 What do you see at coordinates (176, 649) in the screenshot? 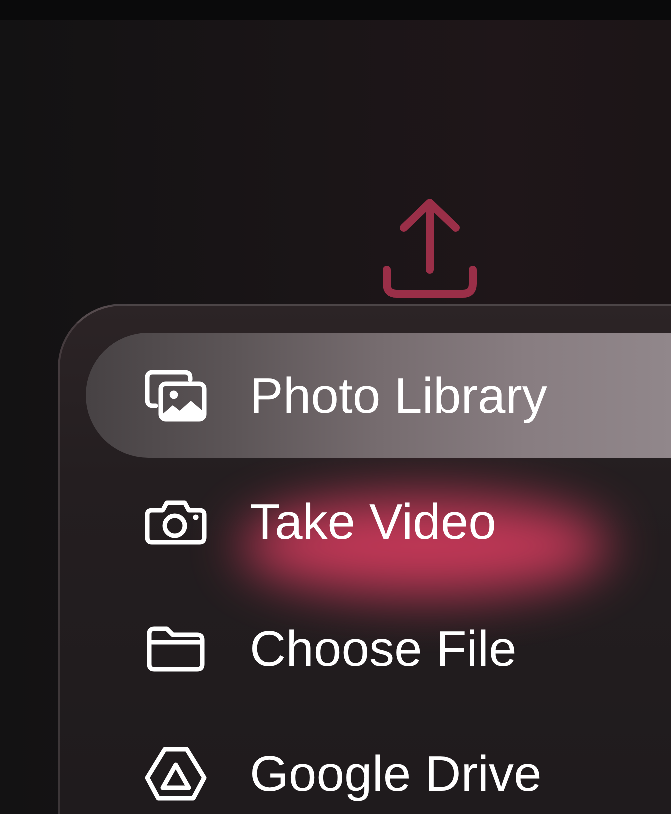
I see `folder-icon` at bounding box center [176, 649].